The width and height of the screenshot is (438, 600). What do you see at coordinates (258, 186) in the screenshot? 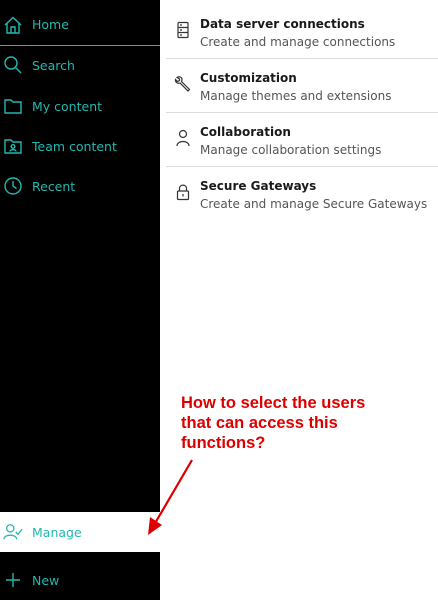
I see `panel-item-title: Secure Gateways` at bounding box center [258, 186].